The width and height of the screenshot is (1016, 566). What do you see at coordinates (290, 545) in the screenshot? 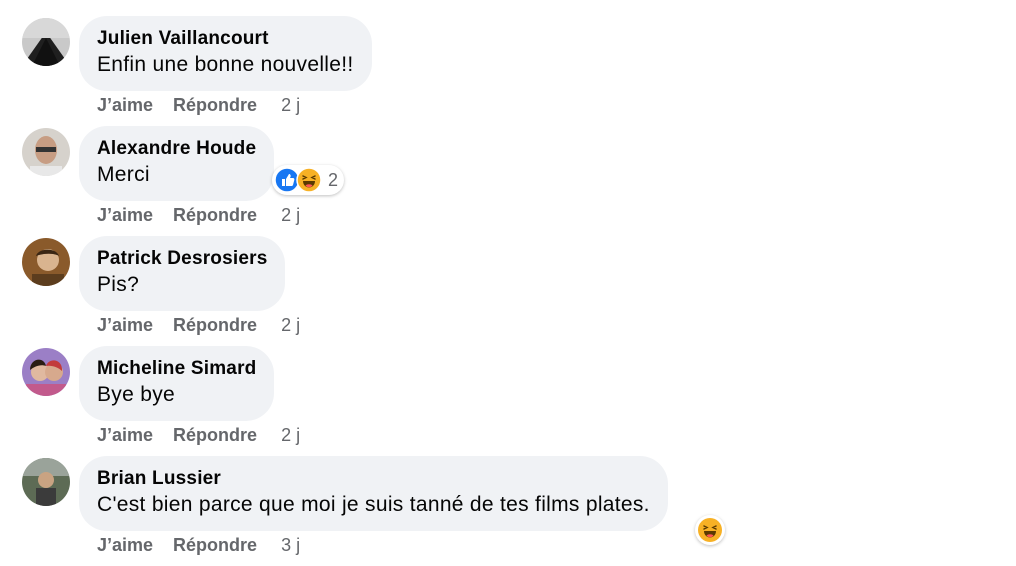
I see `timestamp: 3 j` at bounding box center [290, 545].